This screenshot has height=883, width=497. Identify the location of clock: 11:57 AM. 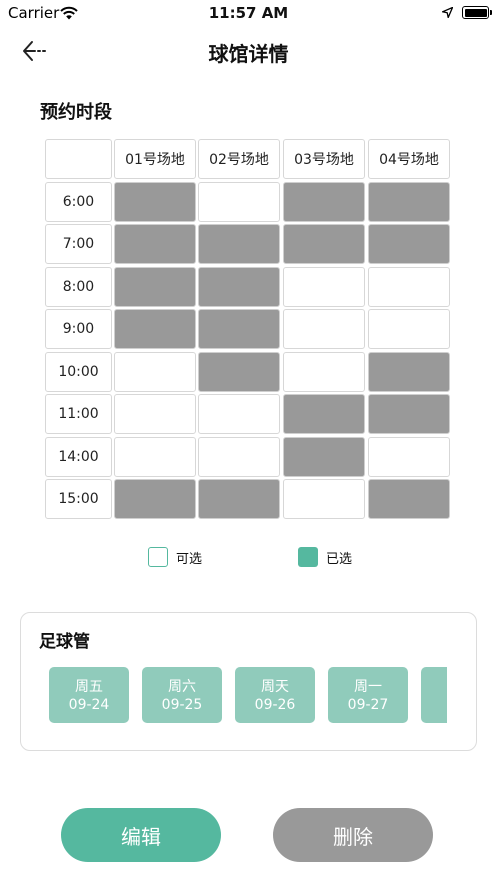
(248, 13).